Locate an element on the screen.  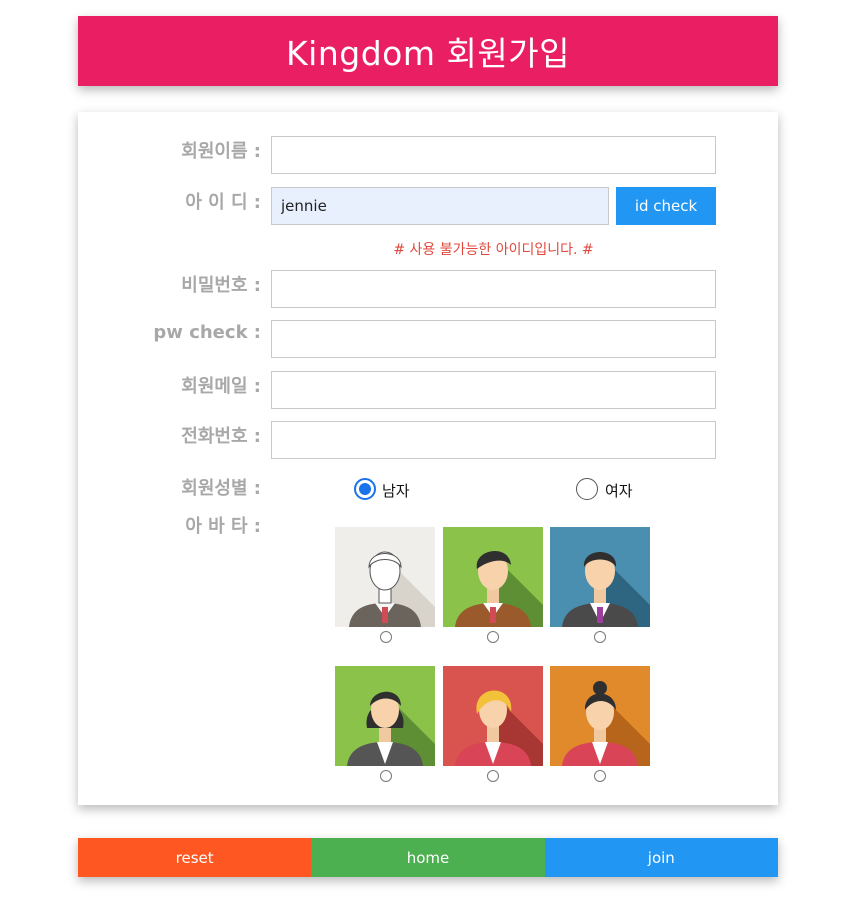
phone-label: 전화번호 : is located at coordinates (221, 436).